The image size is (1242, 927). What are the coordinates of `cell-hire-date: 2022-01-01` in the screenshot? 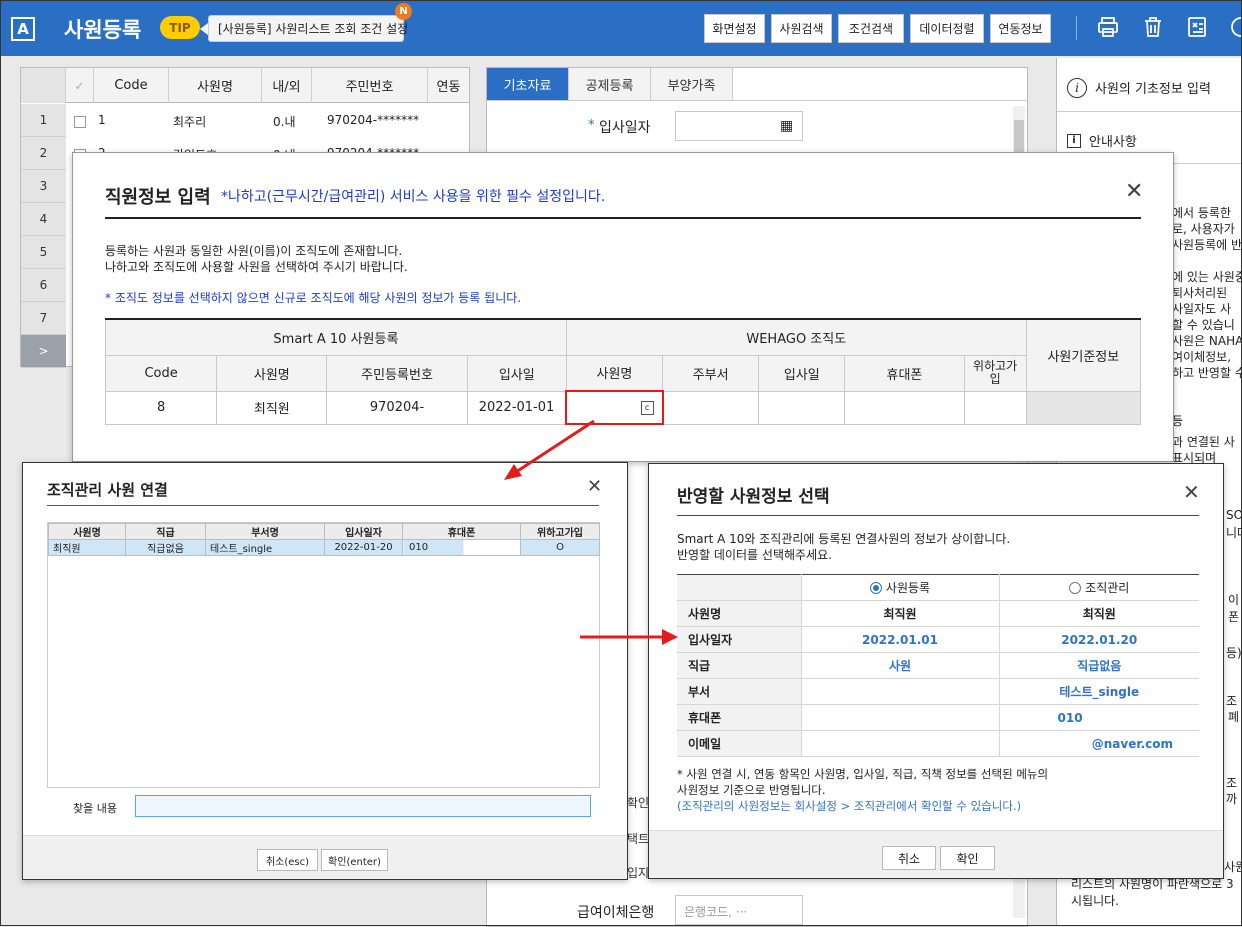 It's located at (516, 407).